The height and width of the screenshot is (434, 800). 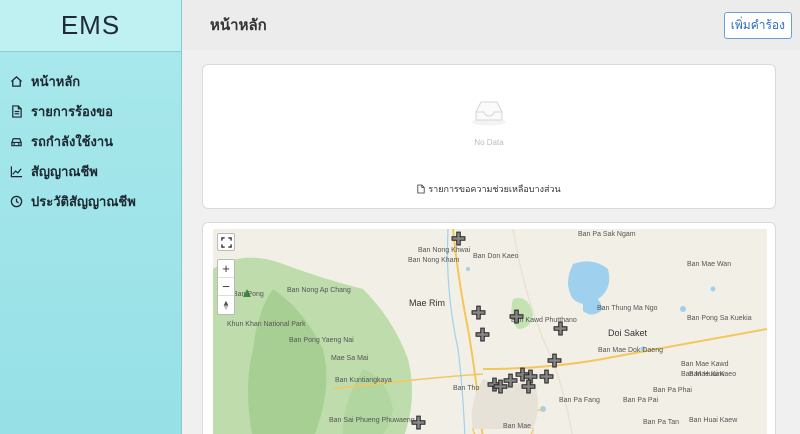 I want to click on sidebar-item-label: รถกำลังใช้งาน, so click(x=72, y=141).